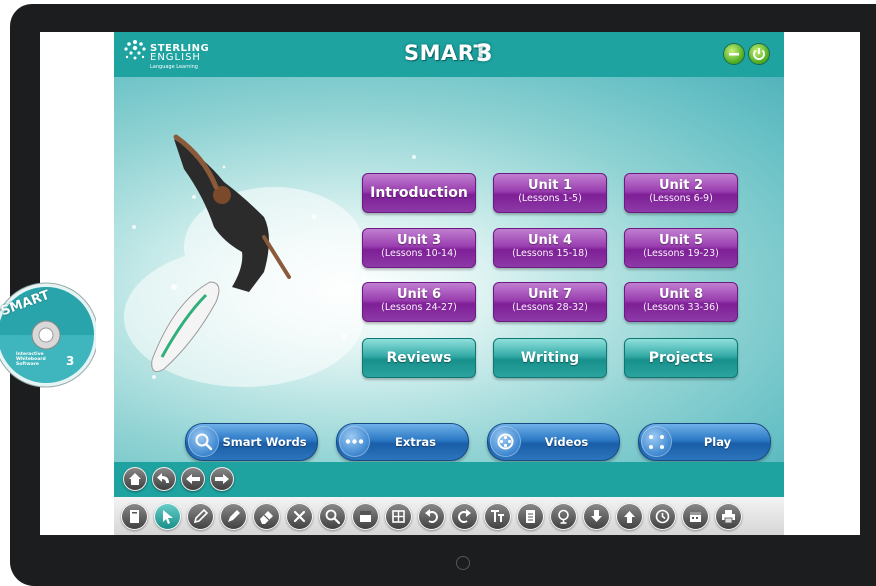  I want to click on button-label: Unit 7, so click(550, 294).